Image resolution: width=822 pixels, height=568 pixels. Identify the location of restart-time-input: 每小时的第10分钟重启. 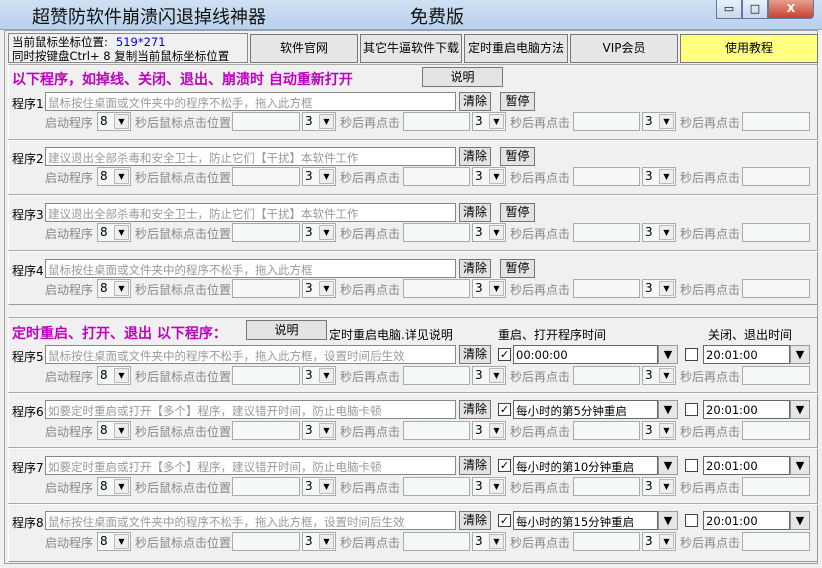
(585, 465).